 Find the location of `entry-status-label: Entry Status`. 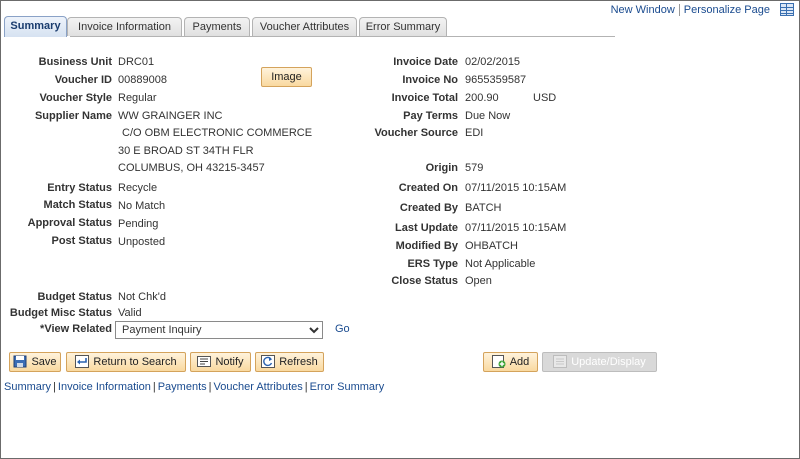

entry-status-label: Entry Status is located at coordinates (79, 188).